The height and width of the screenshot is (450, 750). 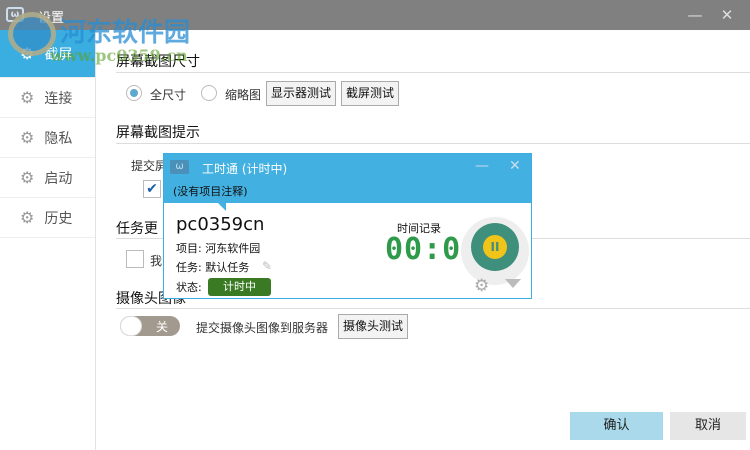 What do you see at coordinates (48, 240) in the screenshot?
I see `sidebar: ⚙ 截屏 ⚙ 连接 ⚙ 隐私 ⚙ 启动 ⚙ 历史` at bounding box center [48, 240].